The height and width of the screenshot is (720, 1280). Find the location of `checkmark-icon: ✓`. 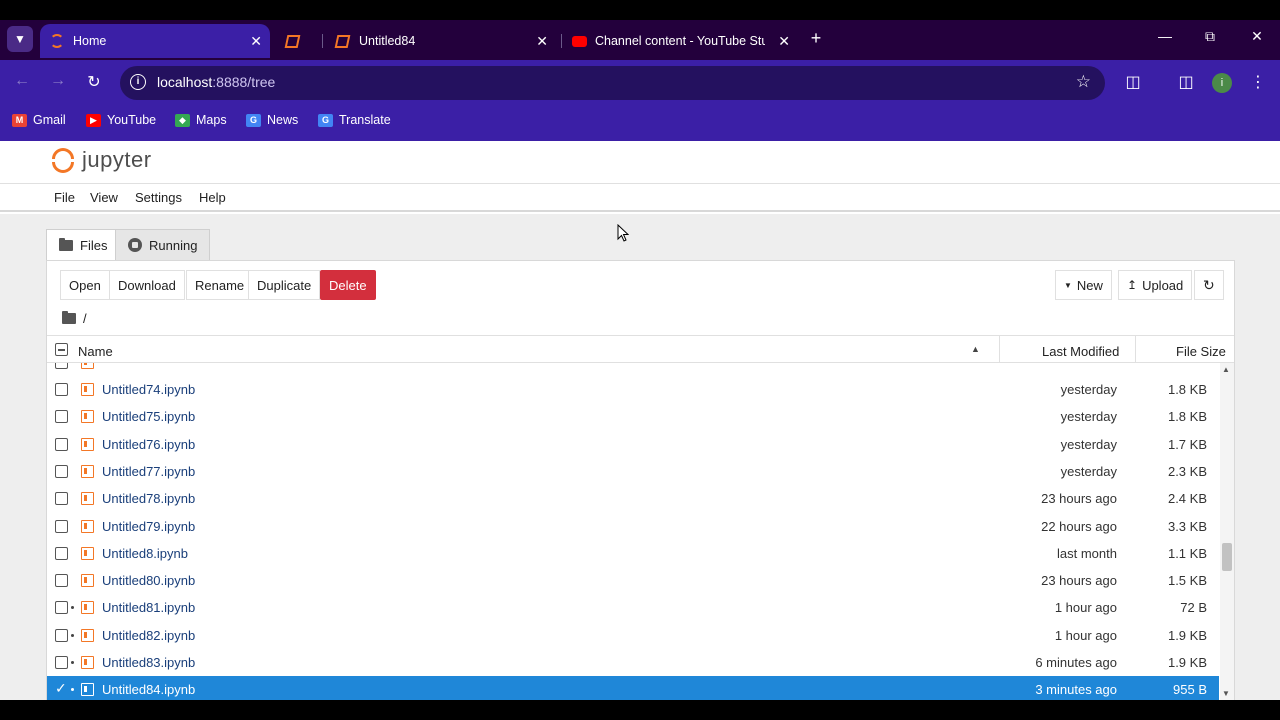

checkmark-icon: ✓ is located at coordinates (61, 688).